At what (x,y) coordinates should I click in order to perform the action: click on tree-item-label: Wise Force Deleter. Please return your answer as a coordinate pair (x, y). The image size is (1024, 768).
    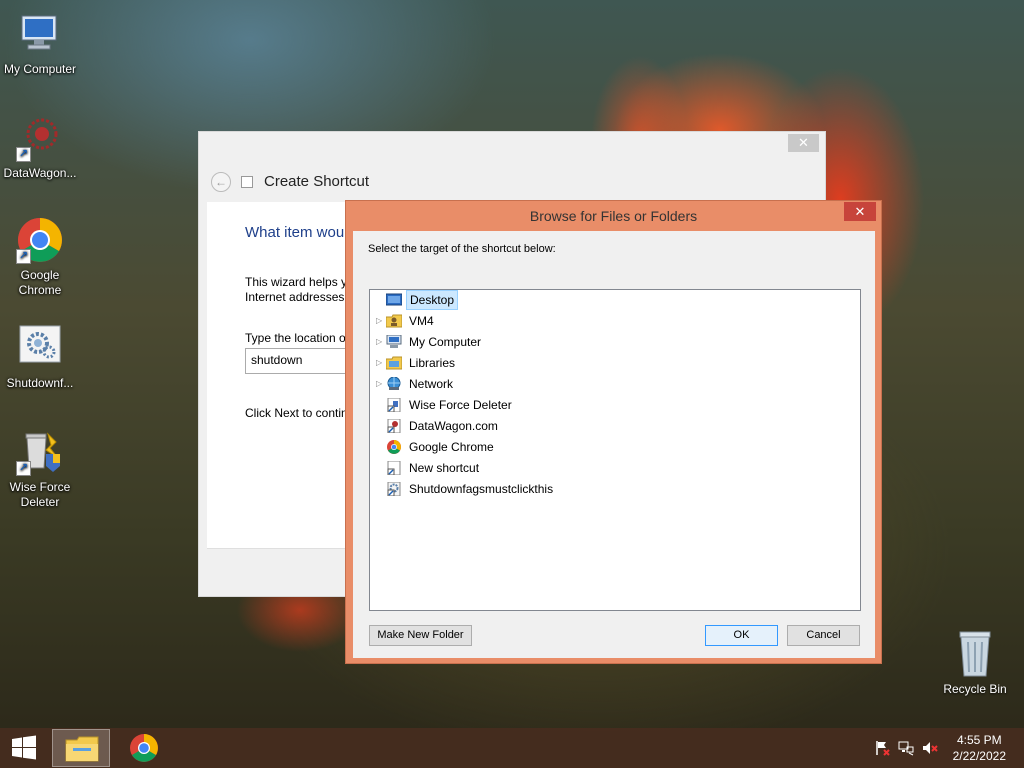
    Looking at the image, I should click on (460, 405).